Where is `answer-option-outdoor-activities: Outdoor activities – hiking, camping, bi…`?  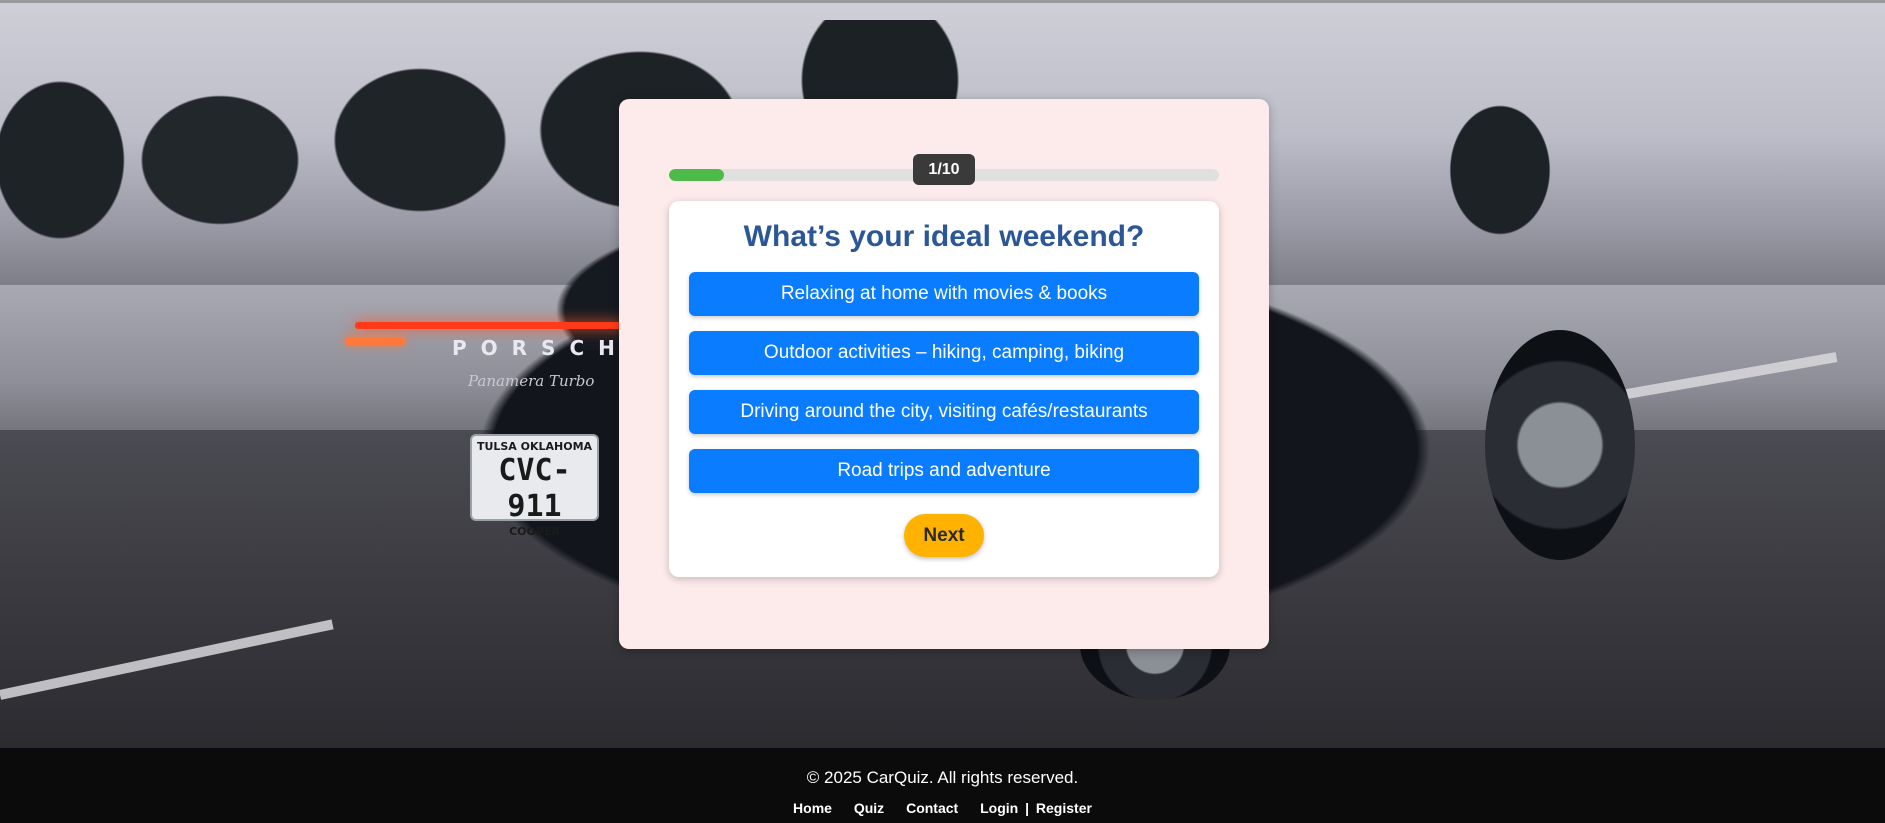
answer-option-outdoor-activities: Outdoor activities – hiking, camping, bi… is located at coordinates (944, 353).